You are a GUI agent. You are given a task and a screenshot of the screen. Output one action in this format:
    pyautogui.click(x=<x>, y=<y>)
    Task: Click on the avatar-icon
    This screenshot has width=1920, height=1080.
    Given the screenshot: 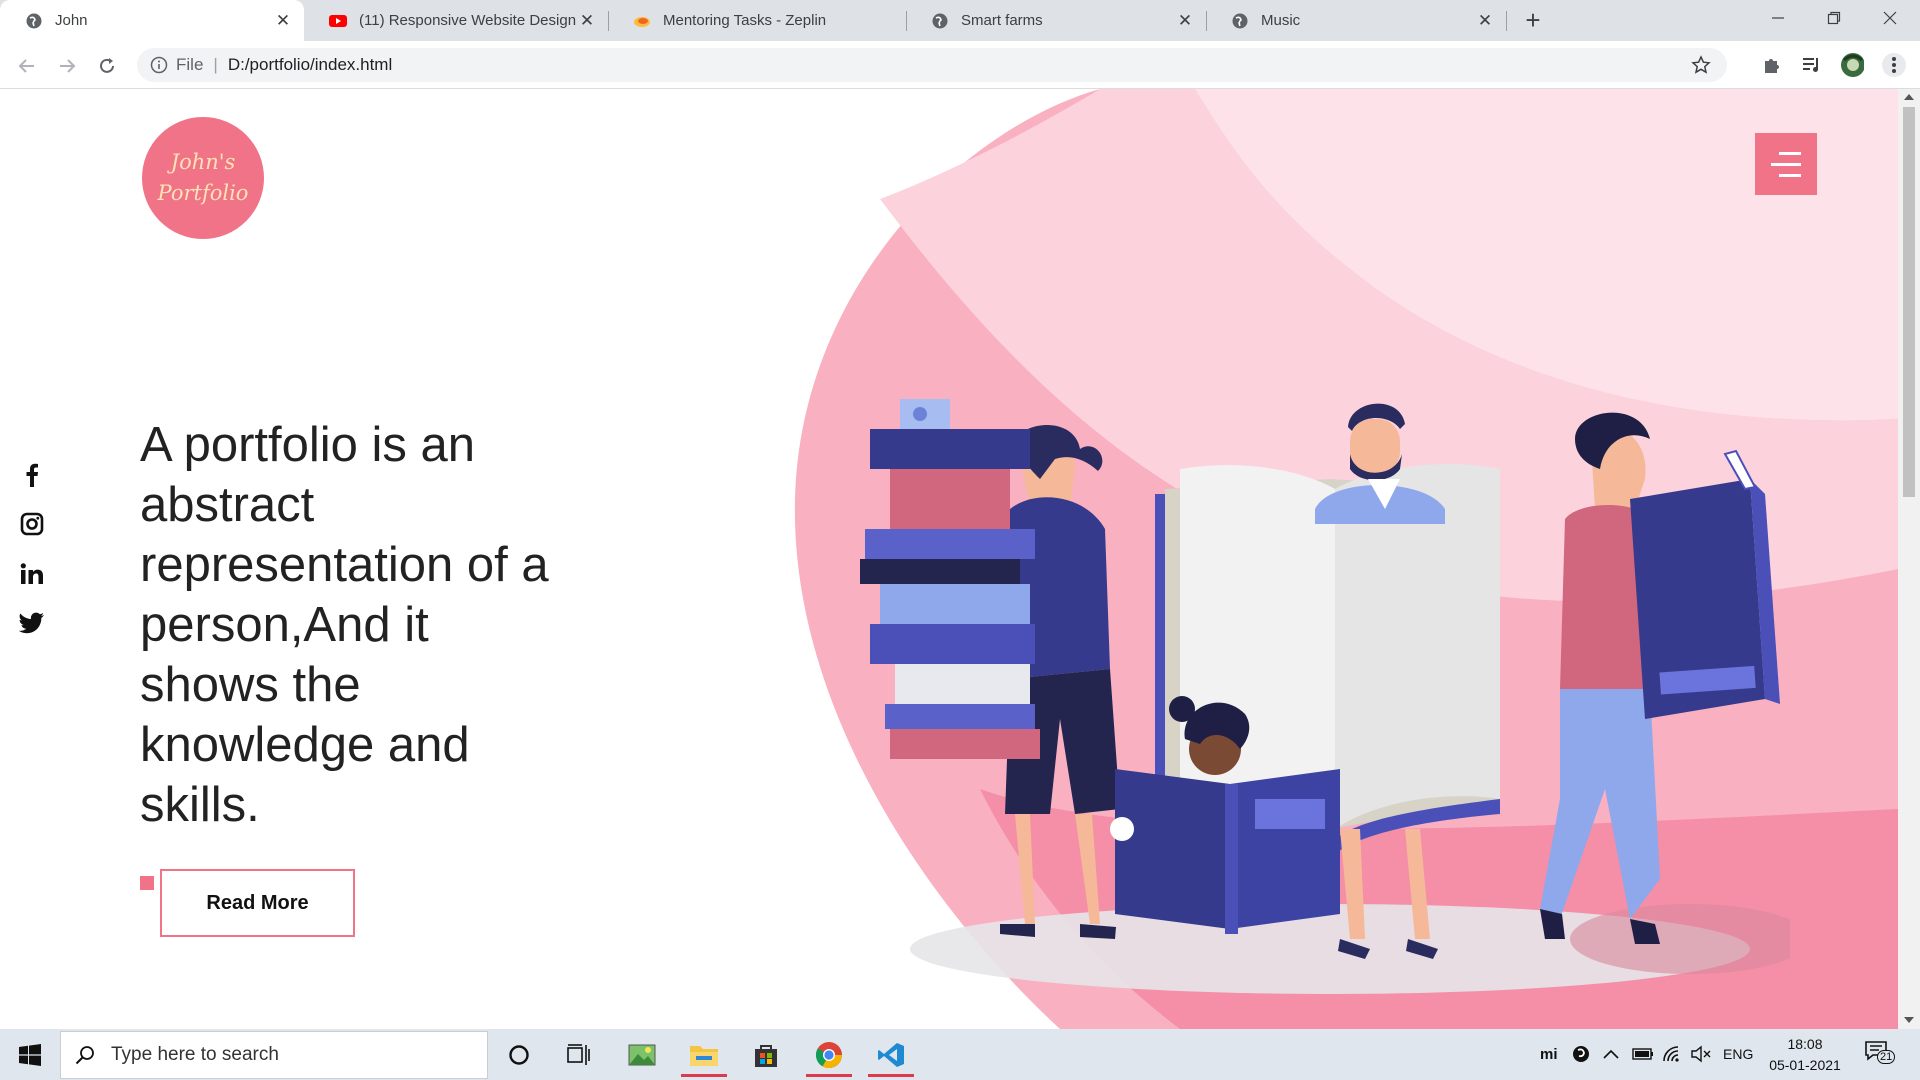 What is the action you would take?
    pyautogui.click(x=1852, y=65)
    